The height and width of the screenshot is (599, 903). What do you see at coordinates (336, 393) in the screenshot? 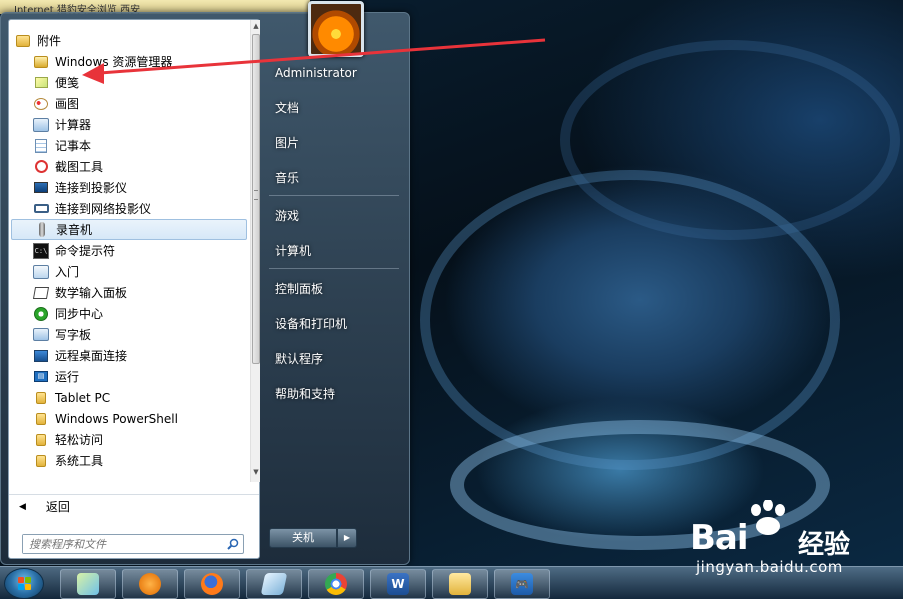
I see `right-item-help-support: 帮助和支持` at bounding box center [336, 393].